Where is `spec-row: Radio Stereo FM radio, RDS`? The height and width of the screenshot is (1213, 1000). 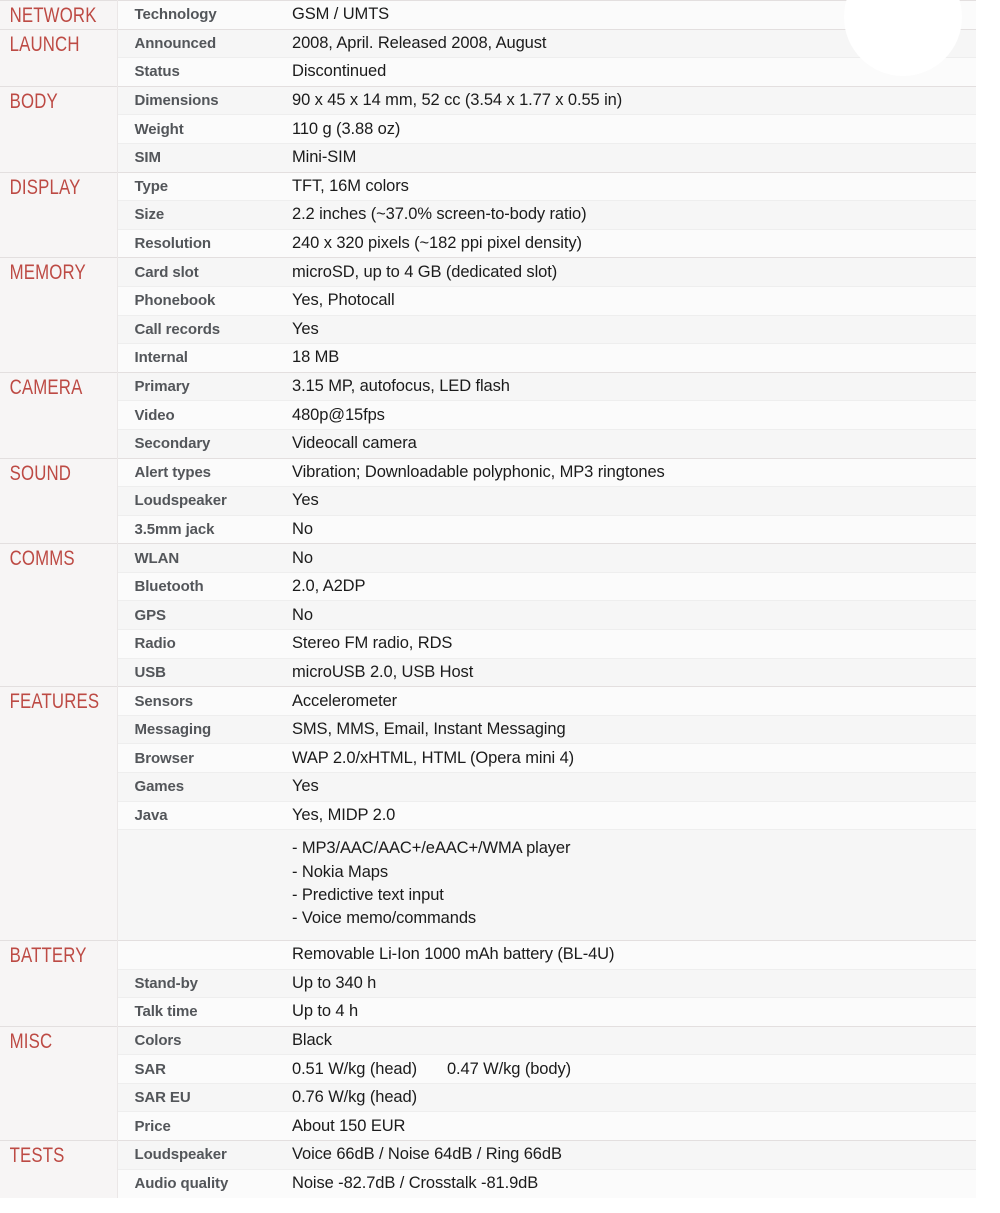 spec-row: Radio Stereo FM radio, RDS is located at coordinates (488, 644).